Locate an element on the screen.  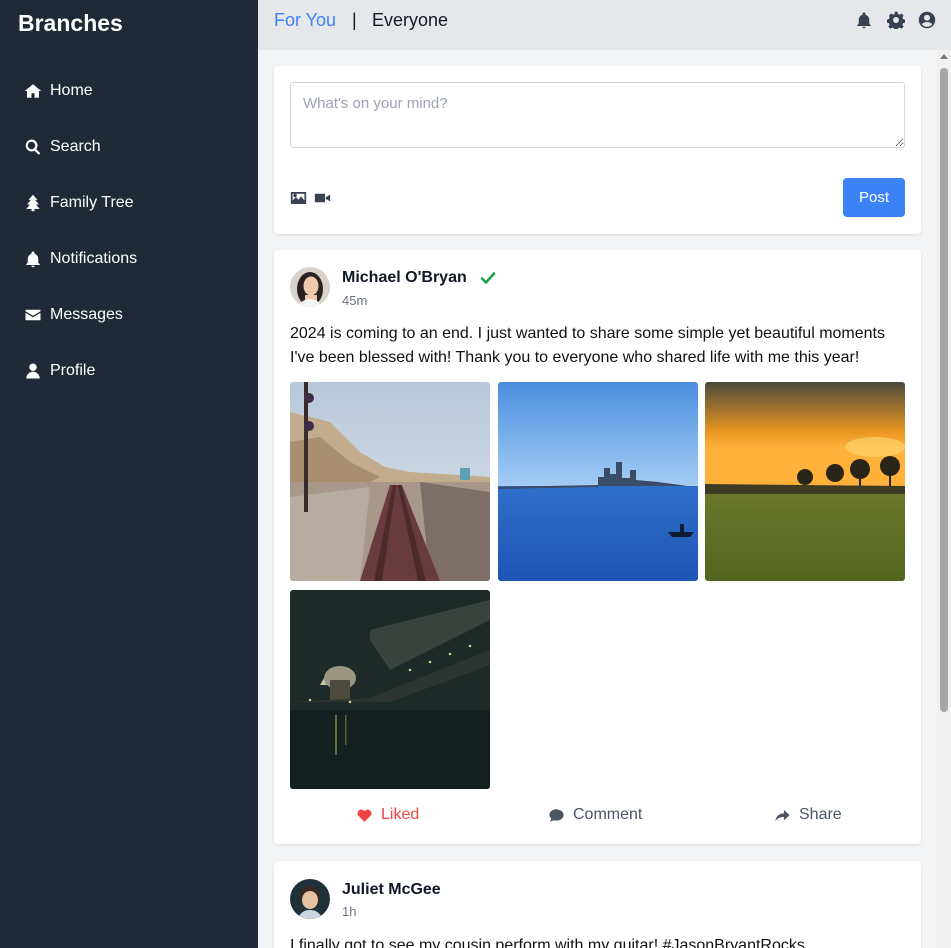
post-time: 45m is located at coordinates (355, 300).